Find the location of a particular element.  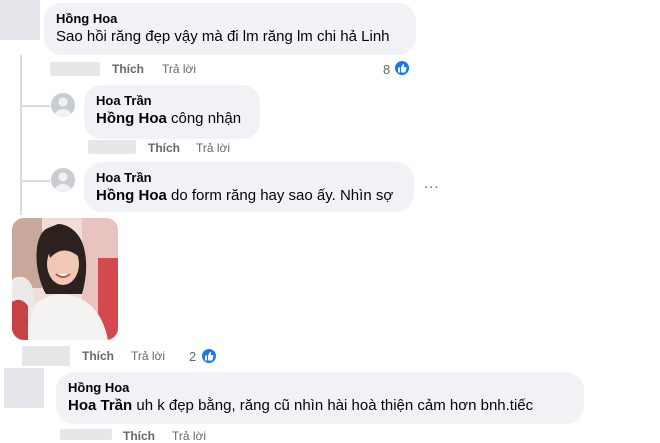

thread-line is located at coordinates (21, 135).